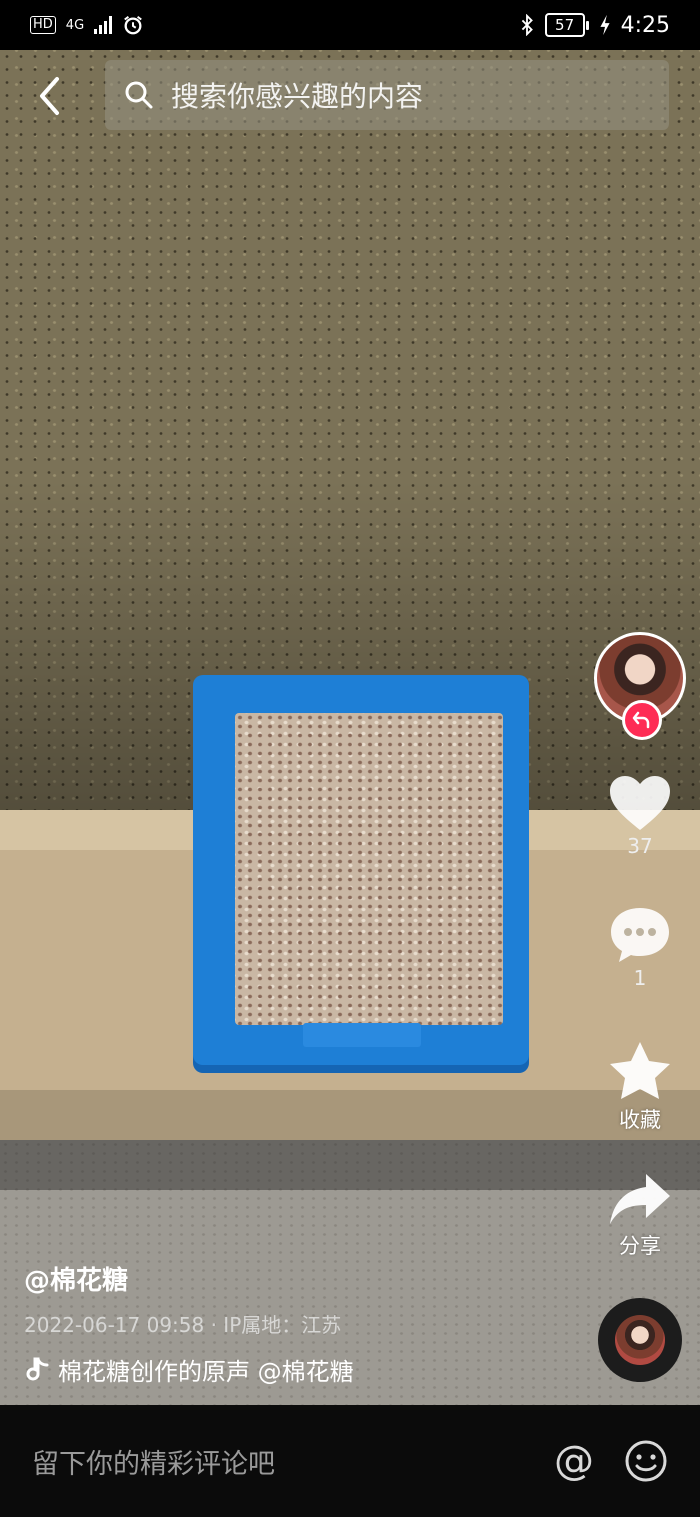  I want to click on blue-crate, so click(361, 870).